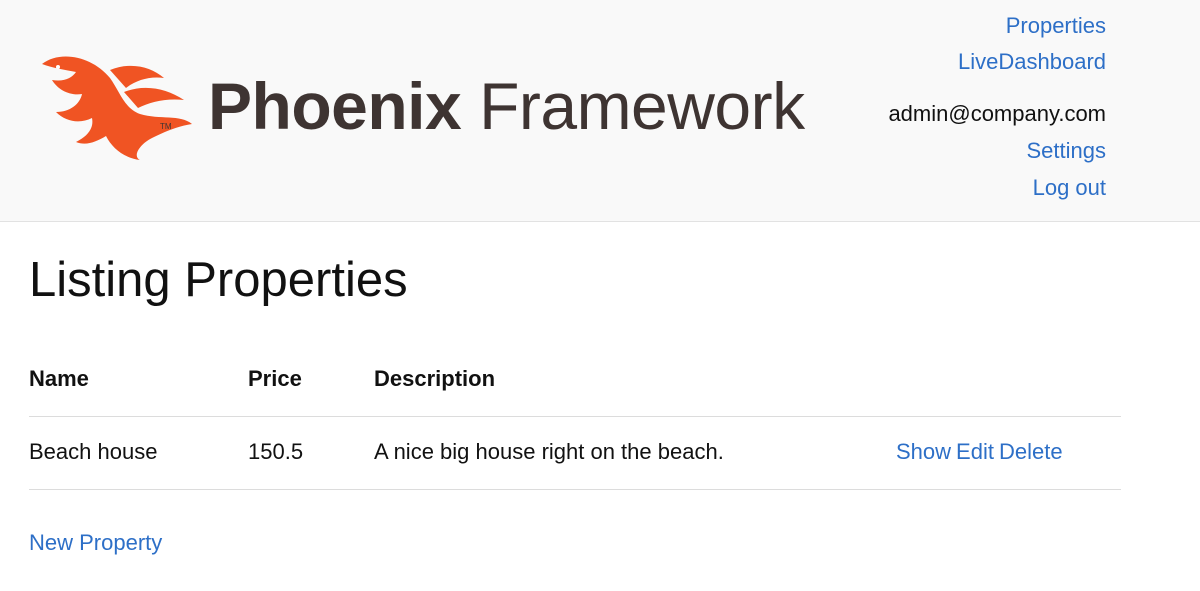  I want to click on column-header-price: Price, so click(275, 378).